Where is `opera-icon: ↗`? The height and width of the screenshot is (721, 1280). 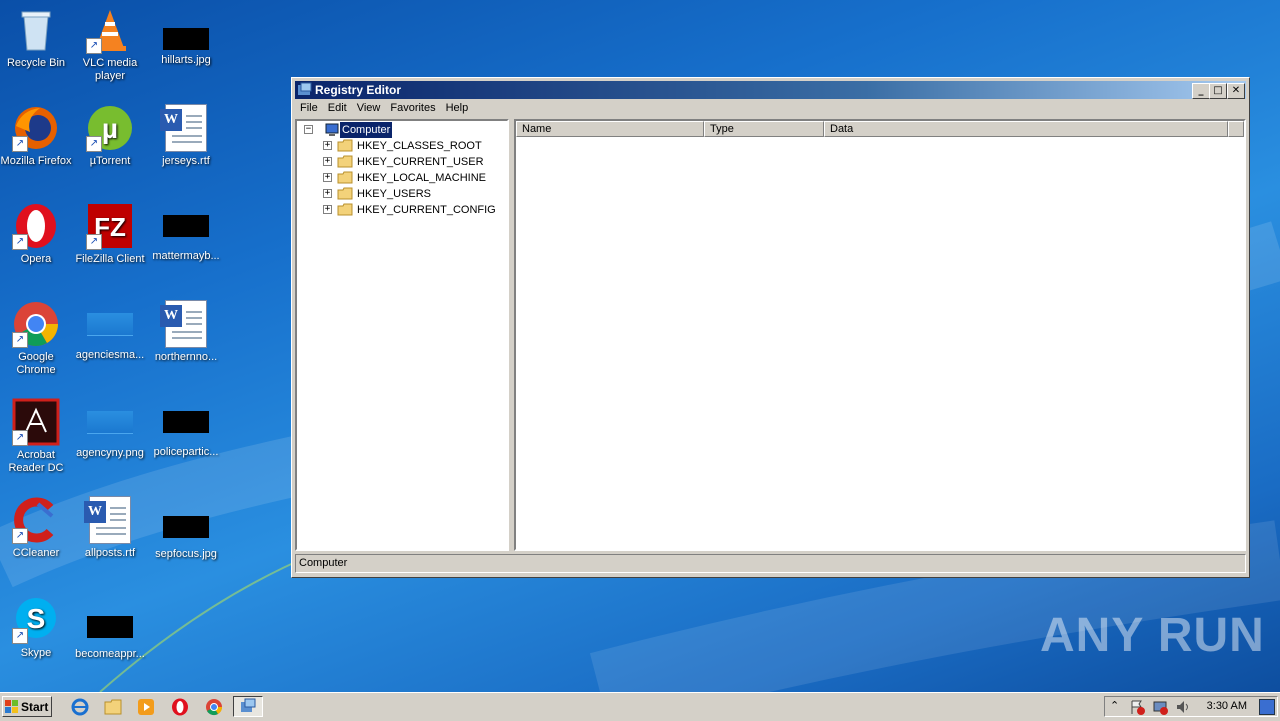
opera-icon: ↗ is located at coordinates (36, 226).